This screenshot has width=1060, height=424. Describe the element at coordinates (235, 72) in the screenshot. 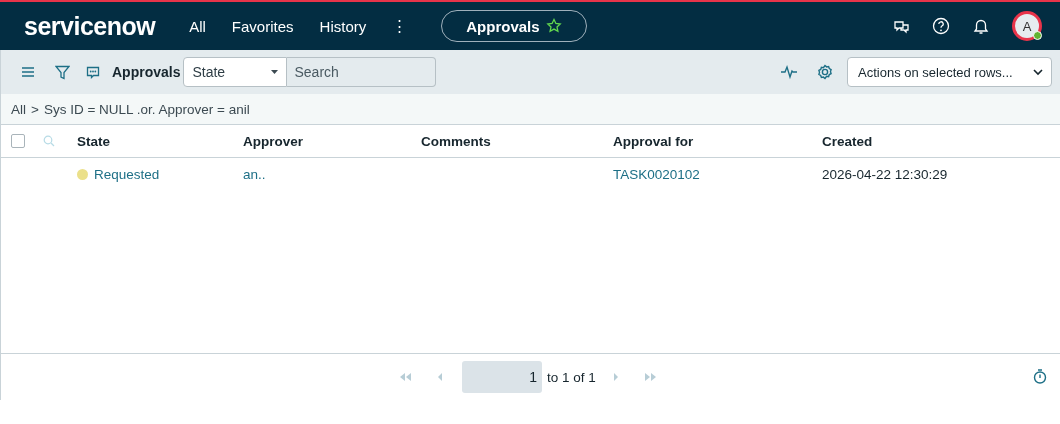

I see `search-field-select: State` at that location.